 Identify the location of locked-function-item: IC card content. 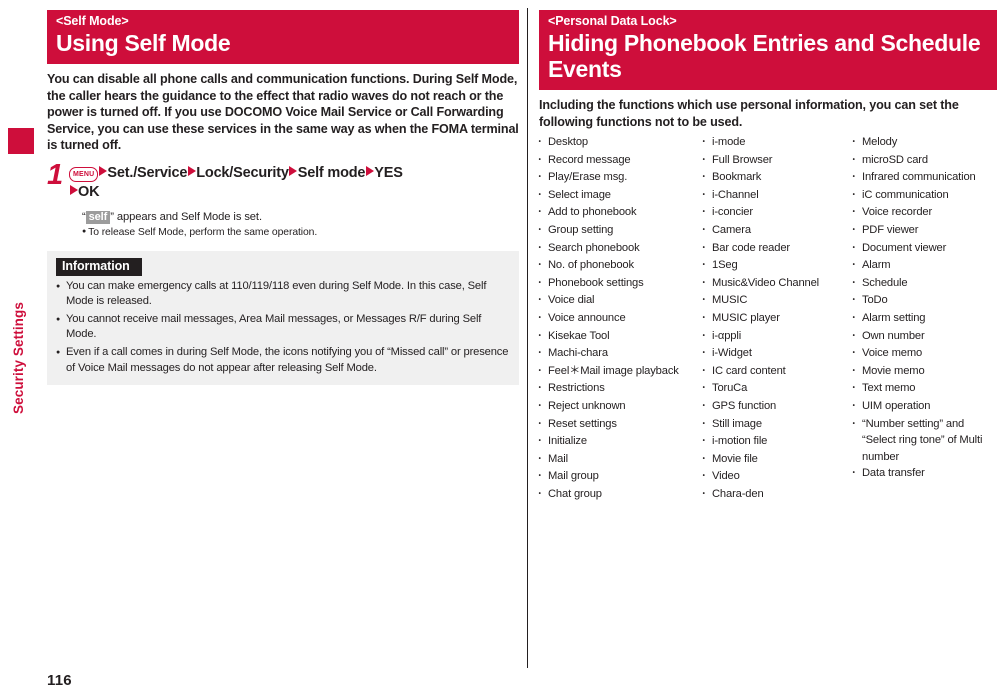
(777, 372).